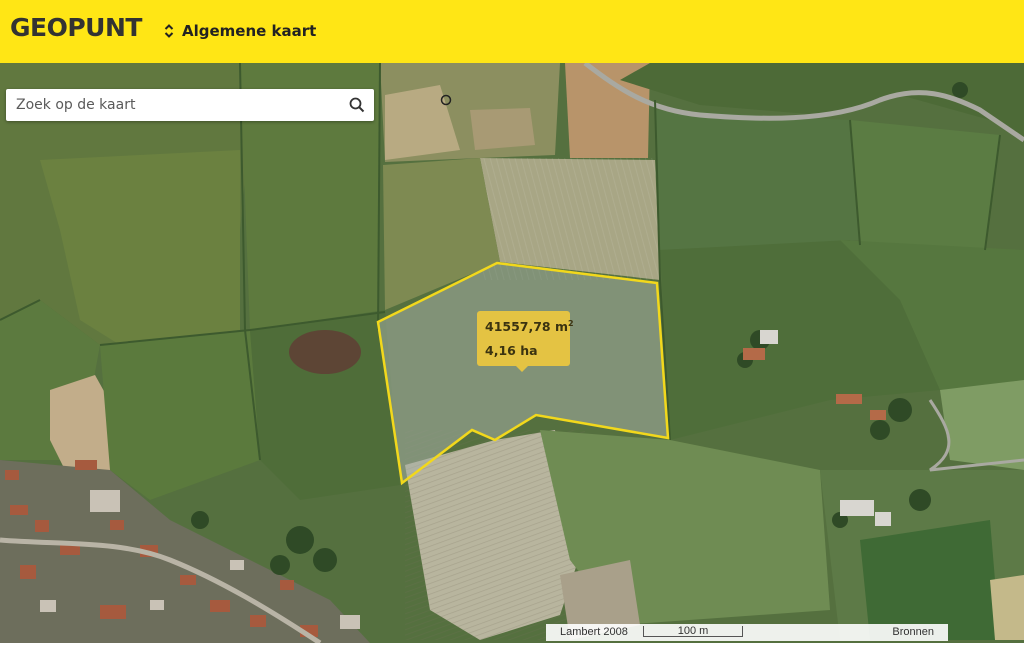 This screenshot has width=1024, height=648. What do you see at coordinates (594, 632) in the screenshot?
I see `projection-label: Lambert 2008` at bounding box center [594, 632].